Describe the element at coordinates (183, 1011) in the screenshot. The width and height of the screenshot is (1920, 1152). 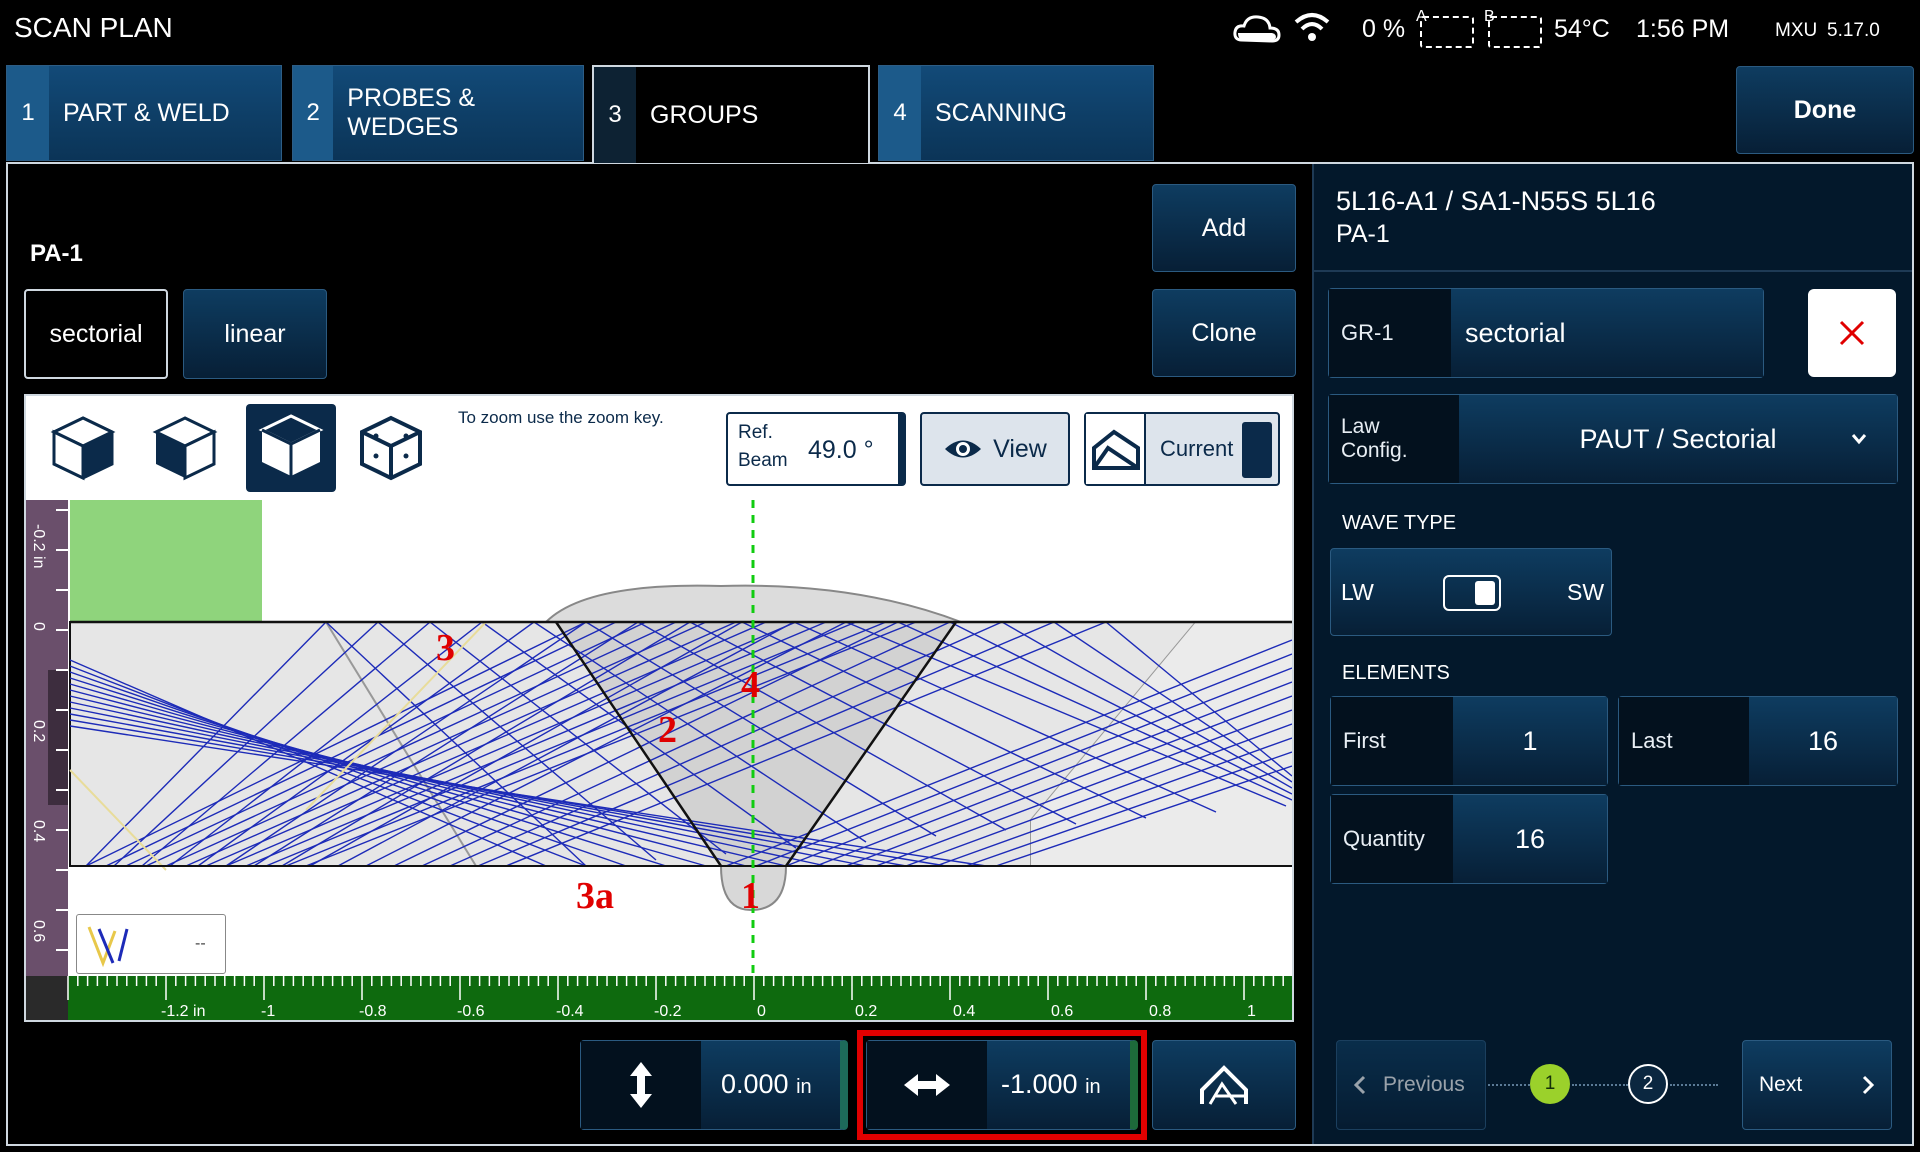
I see `x-axis-tick: -1.2 in` at that location.